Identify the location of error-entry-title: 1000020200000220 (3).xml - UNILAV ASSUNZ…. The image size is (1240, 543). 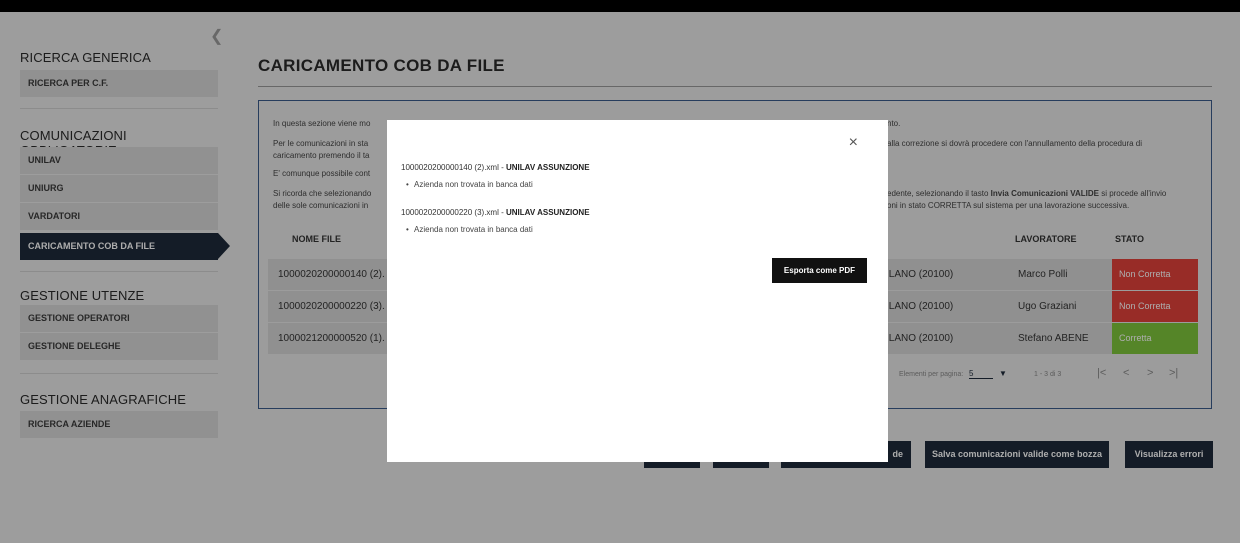
(495, 212).